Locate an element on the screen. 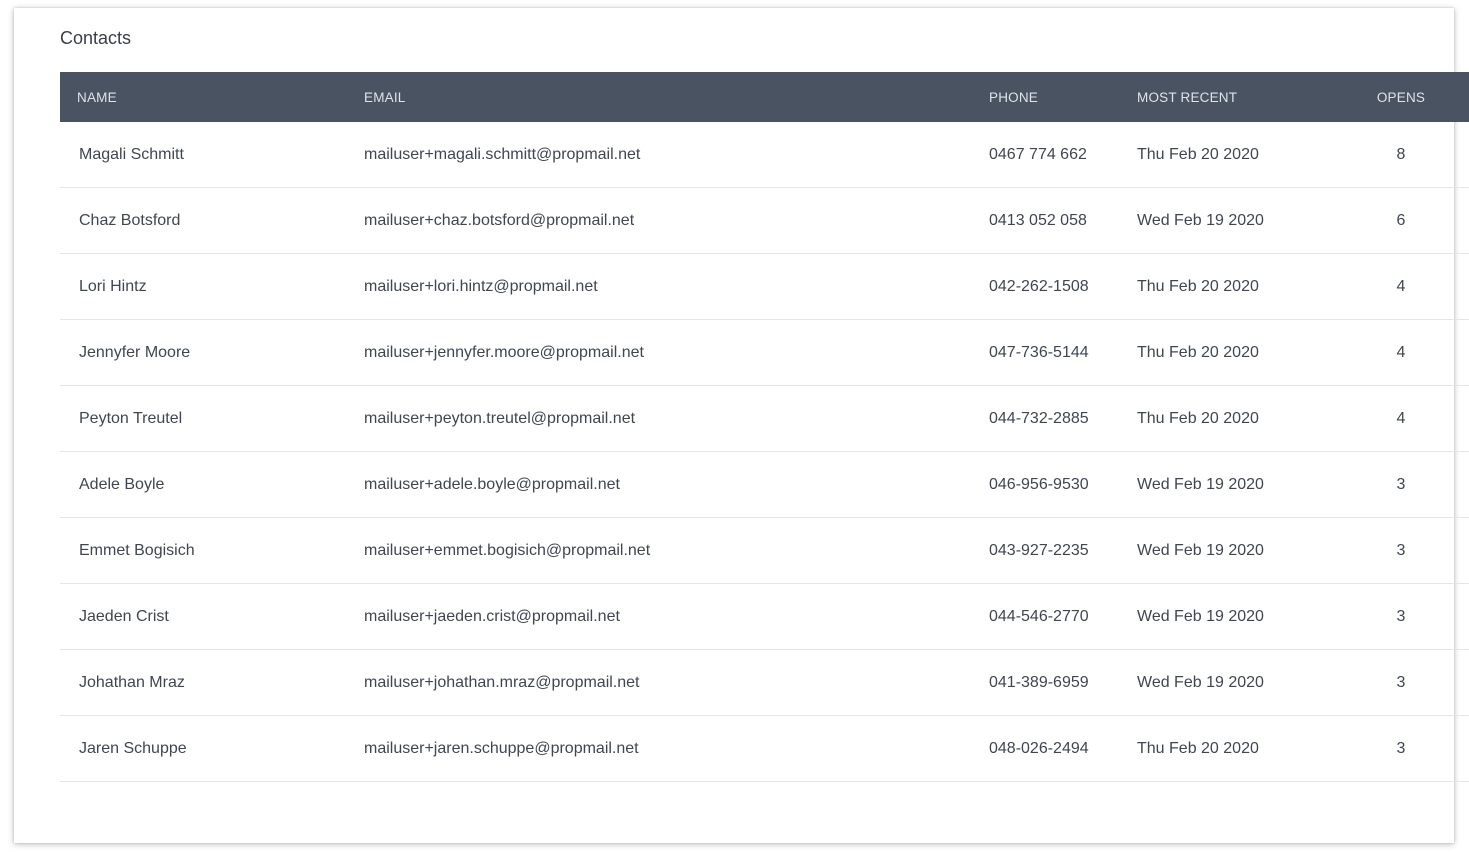  header-row: NAME EMAIL PHONE MOST RECENT OPENS is located at coordinates (764, 97).